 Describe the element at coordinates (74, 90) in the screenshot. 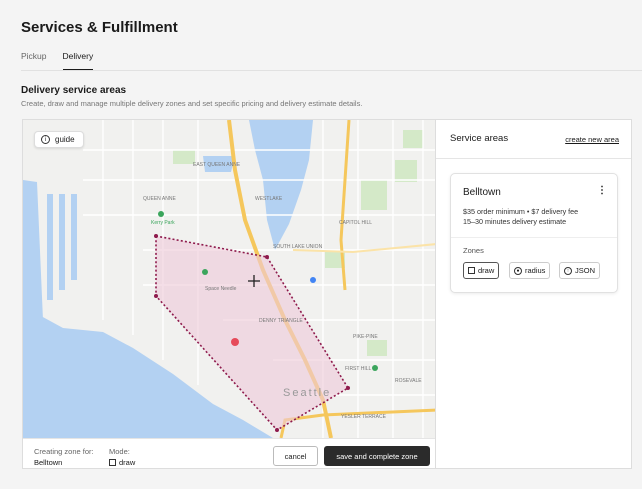

I see `section-title: Delivery service areas` at that location.